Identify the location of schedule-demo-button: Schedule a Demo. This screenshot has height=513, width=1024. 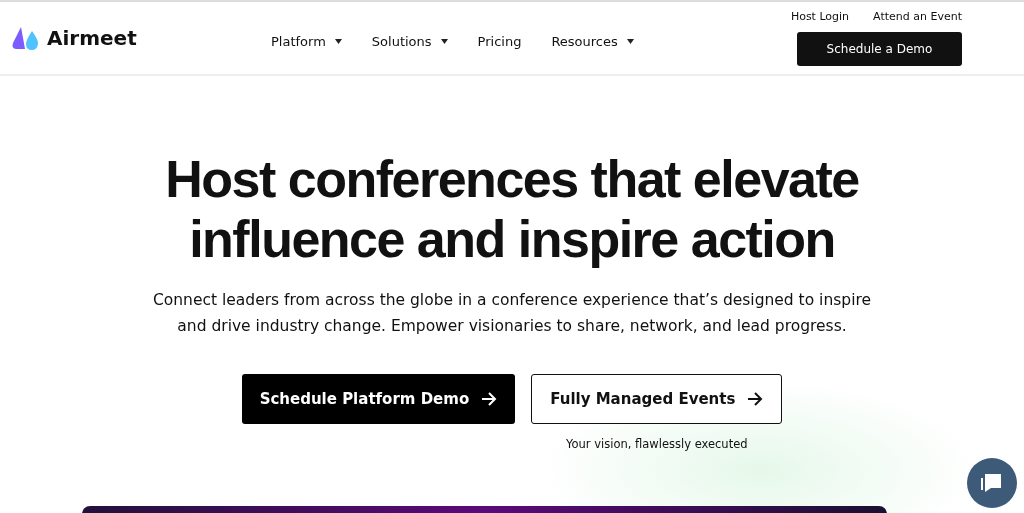
(879, 49).